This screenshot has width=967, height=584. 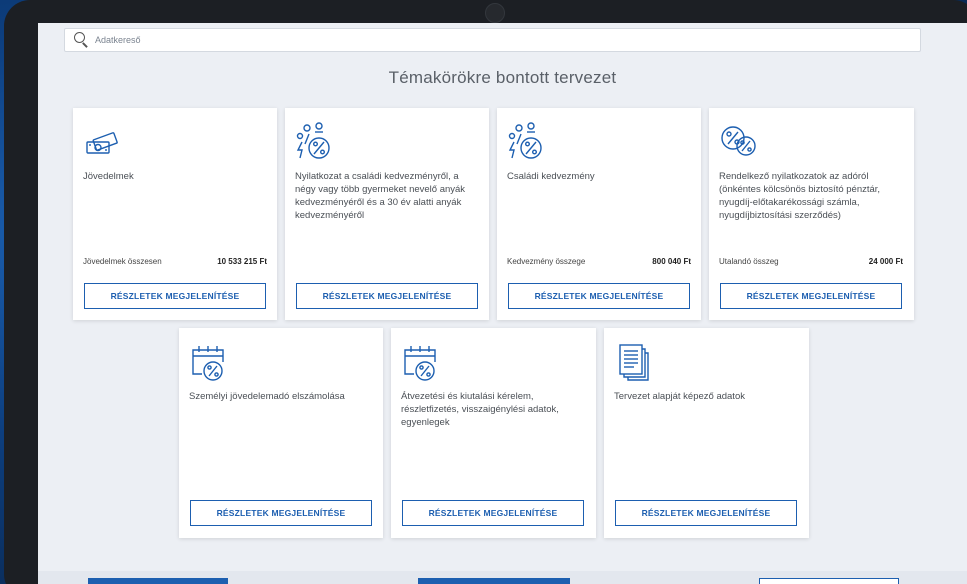 What do you see at coordinates (739, 142) in the screenshot?
I see `percent-badge-icon` at bounding box center [739, 142].